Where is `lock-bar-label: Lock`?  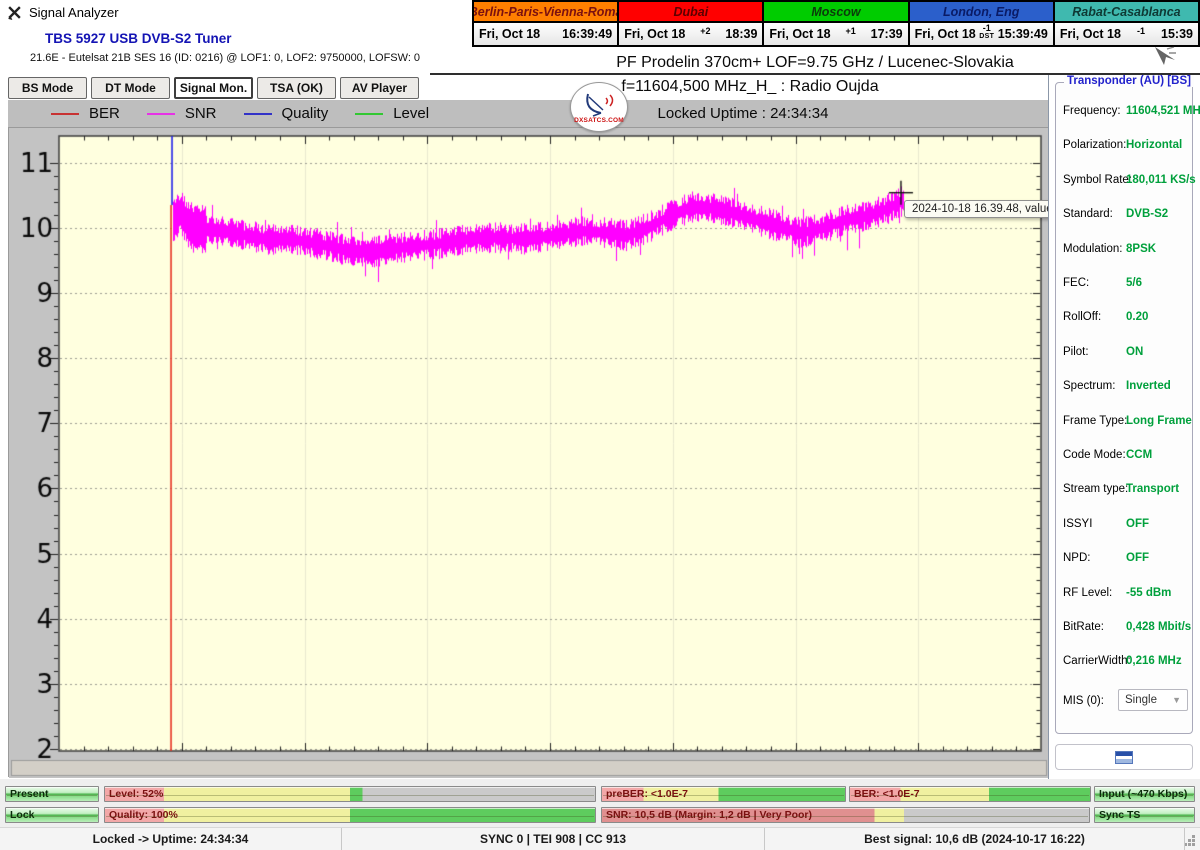 lock-bar-label: Lock is located at coordinates (22, 815).